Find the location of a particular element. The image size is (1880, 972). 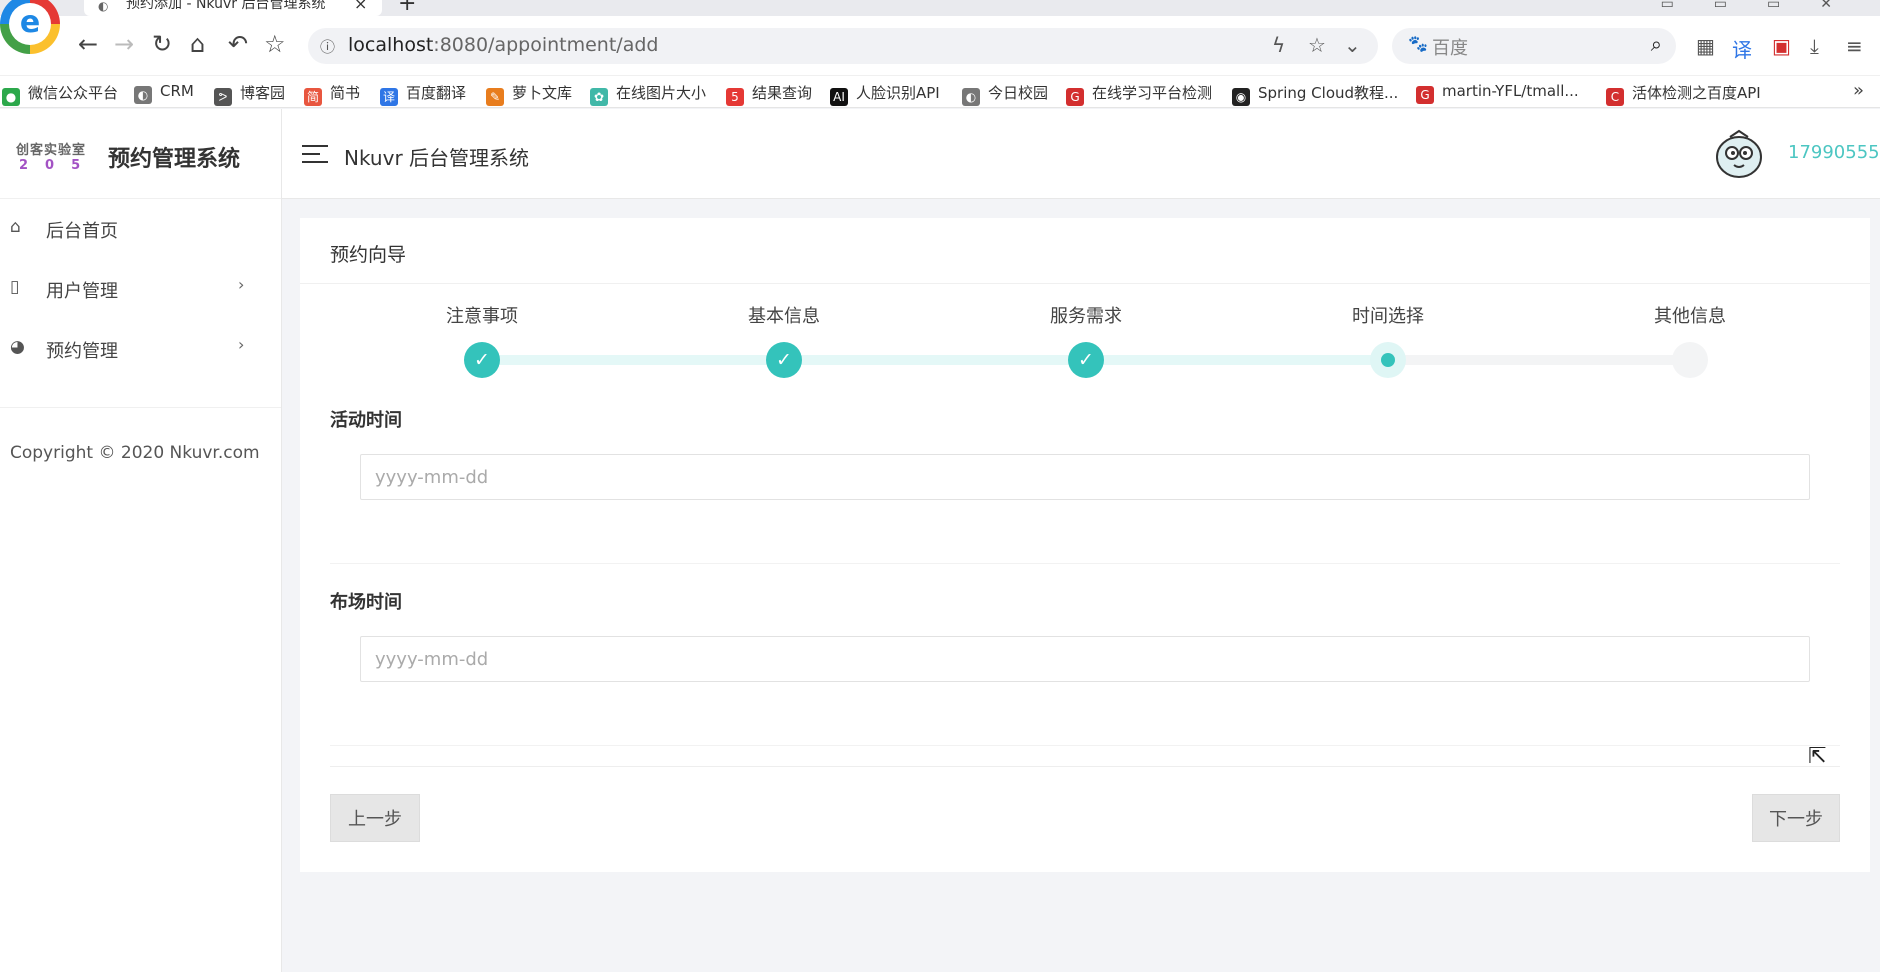

next-step-button: 下一步 is located at coordinates (1796, 818).